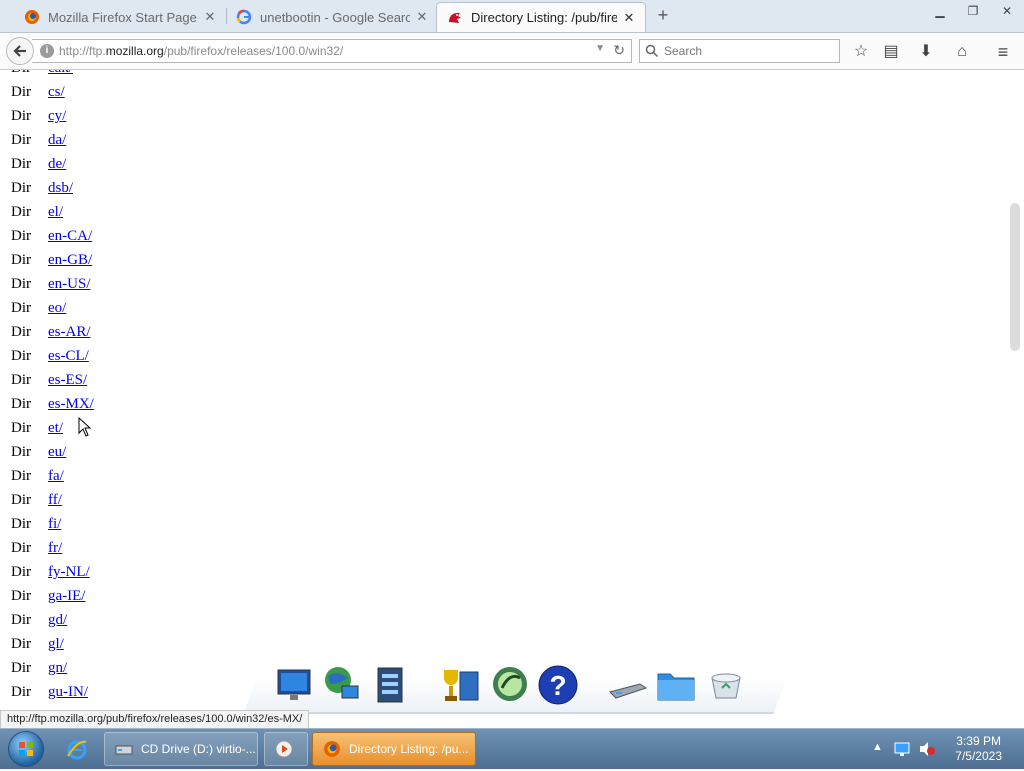 The height and width of the screenshot is (771, 1024). I want to click on computer-icon, so click(294, 685).